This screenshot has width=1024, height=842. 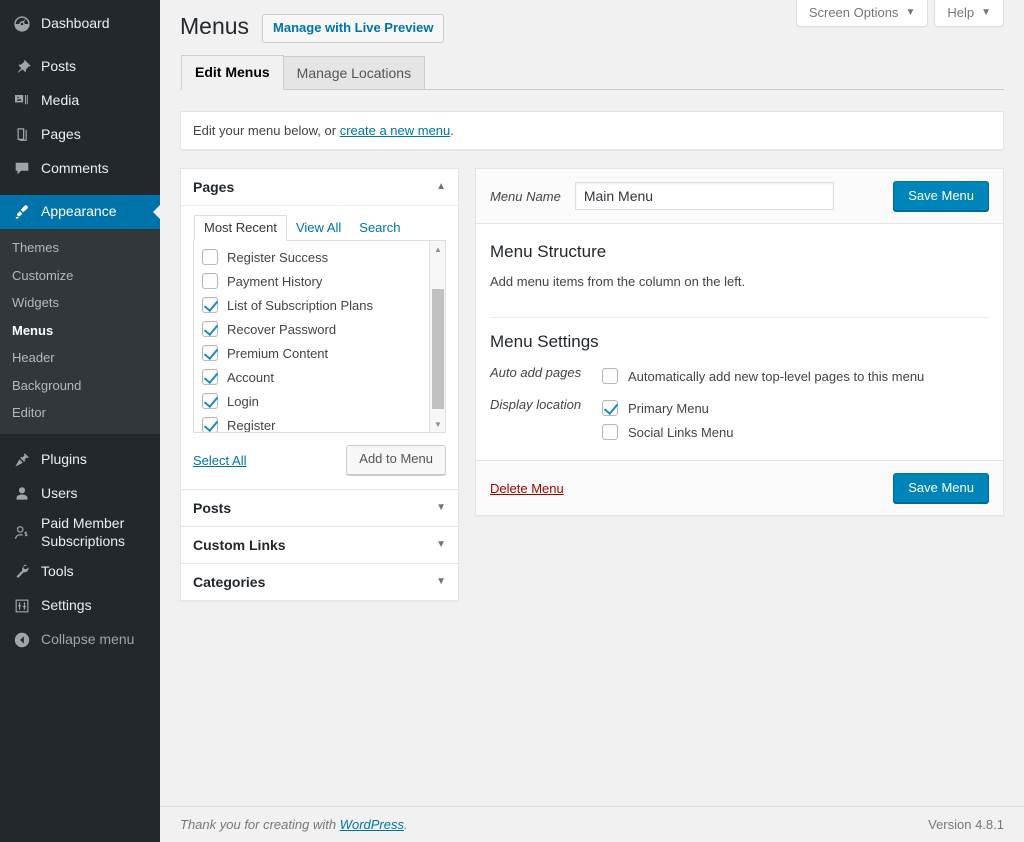 What do you see at coordinates (80, 386) in the screenshot?
I see `sidebar-subitem-background: Background` at bounding box center [80, 386].